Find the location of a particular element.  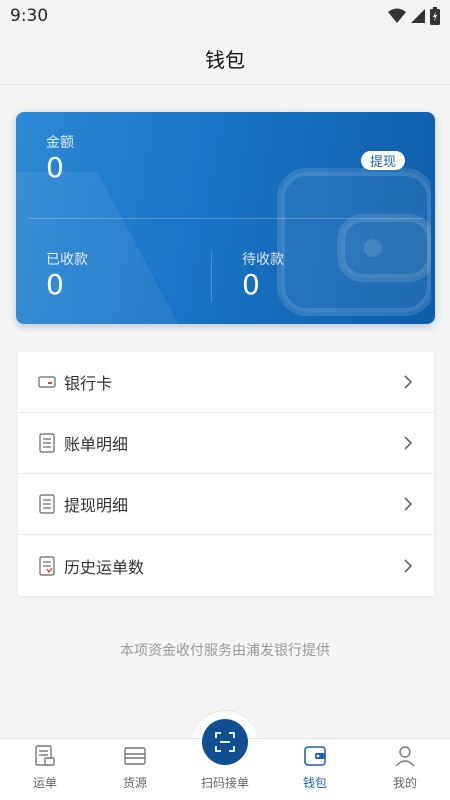

pending-label: 待收款 is located at coordinates (263, 260).